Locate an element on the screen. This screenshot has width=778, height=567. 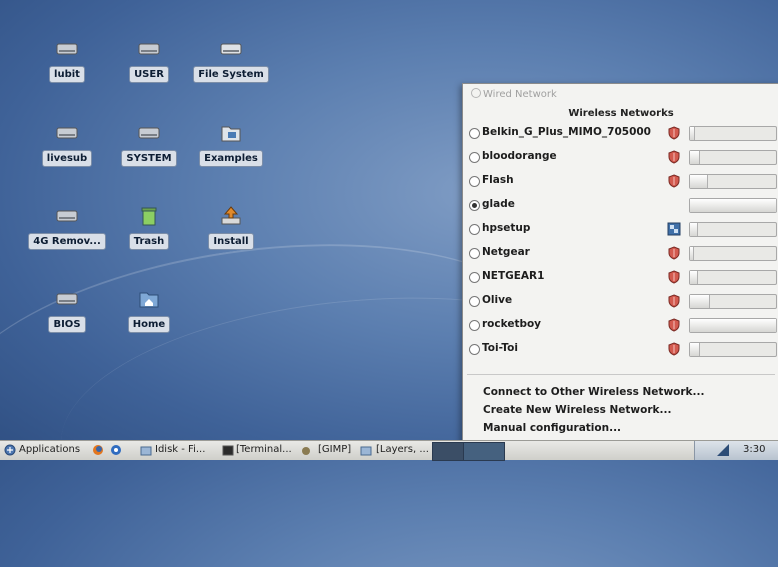
desktop-icon-label: Examples is located at coordinates (231, 158).